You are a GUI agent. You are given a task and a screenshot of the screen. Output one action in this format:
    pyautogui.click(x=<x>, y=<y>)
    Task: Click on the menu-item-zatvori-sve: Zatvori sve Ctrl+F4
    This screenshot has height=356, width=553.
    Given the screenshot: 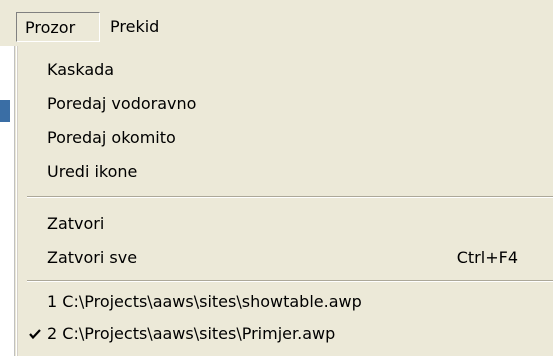 What is the action you would take?
    pyautogui.click(x=285, y=258)
    